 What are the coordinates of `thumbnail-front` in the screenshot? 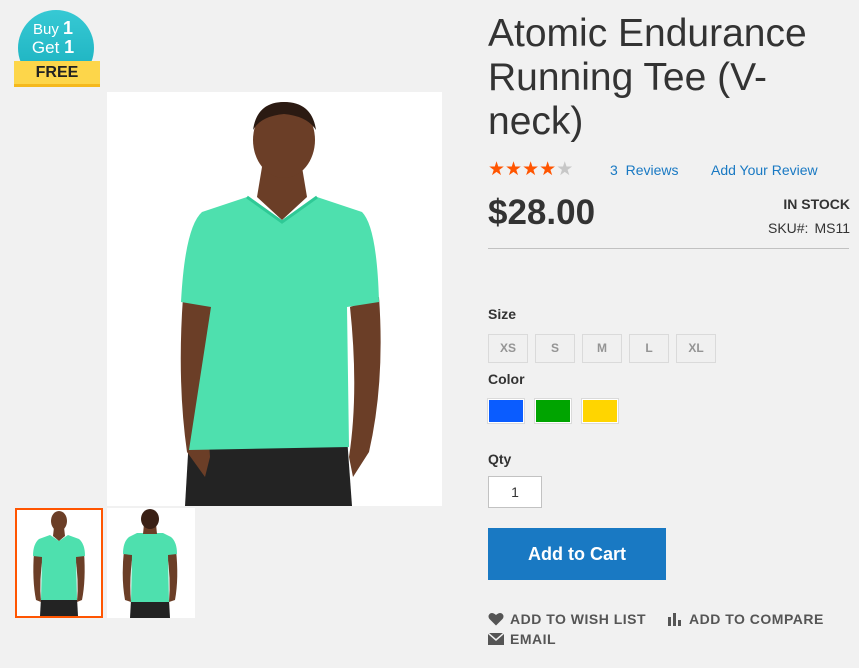 It's located at (59, 563).